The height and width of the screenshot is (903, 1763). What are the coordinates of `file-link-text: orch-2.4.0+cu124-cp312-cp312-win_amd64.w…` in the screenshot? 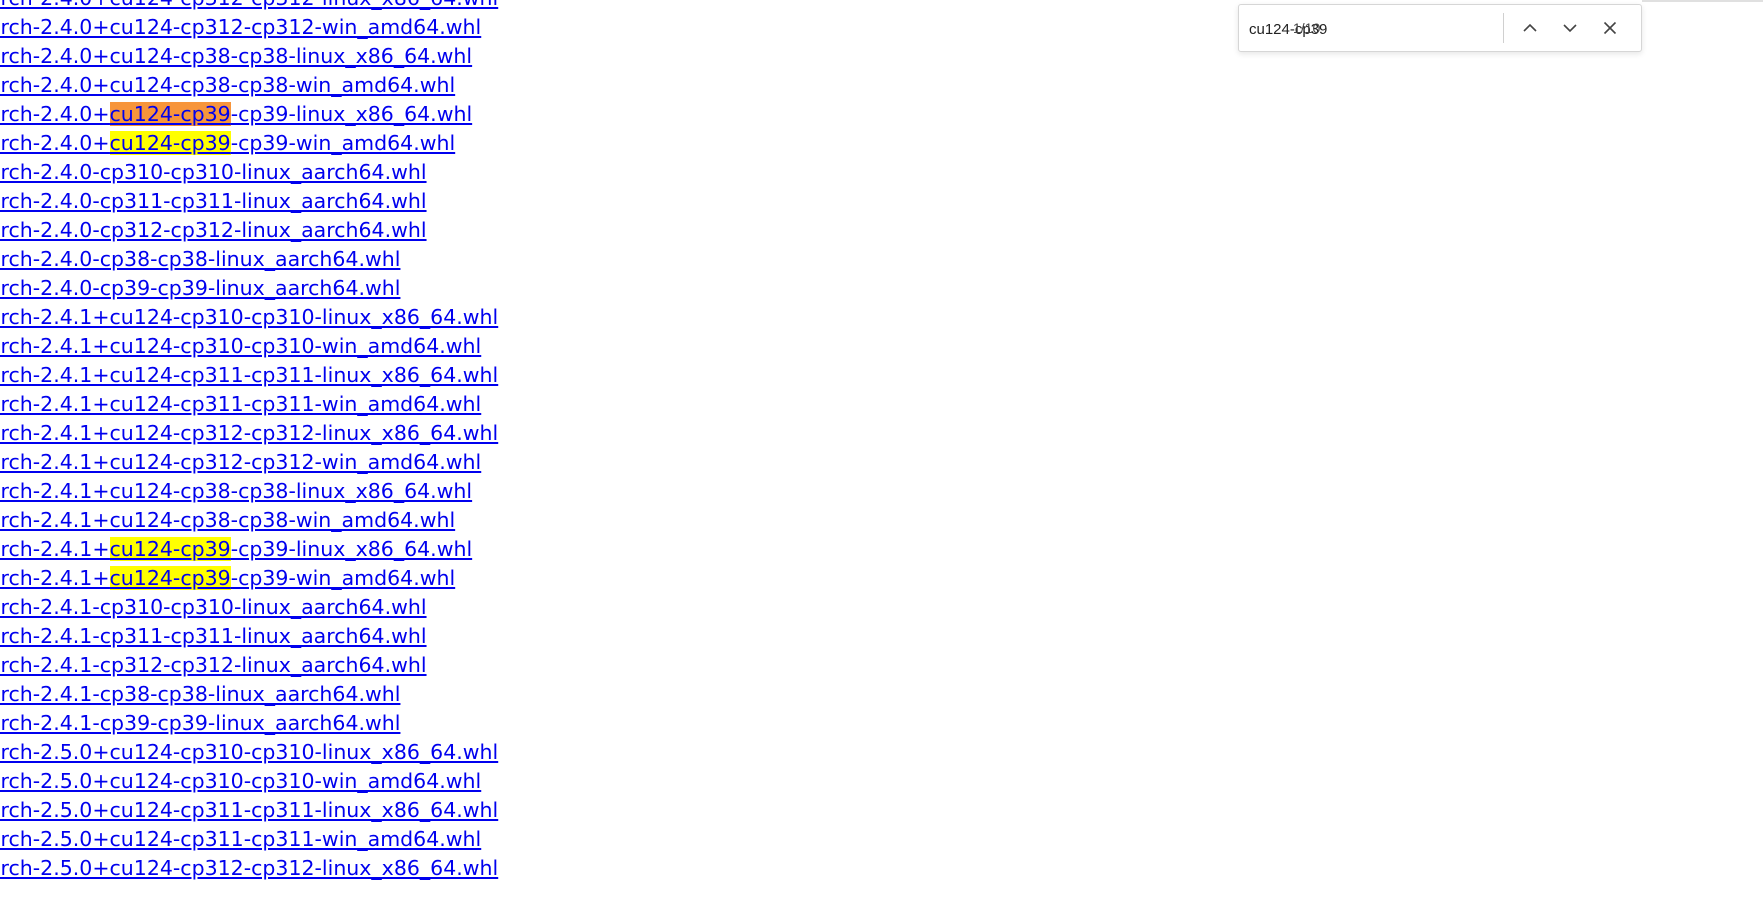 It's located at (241, 27).